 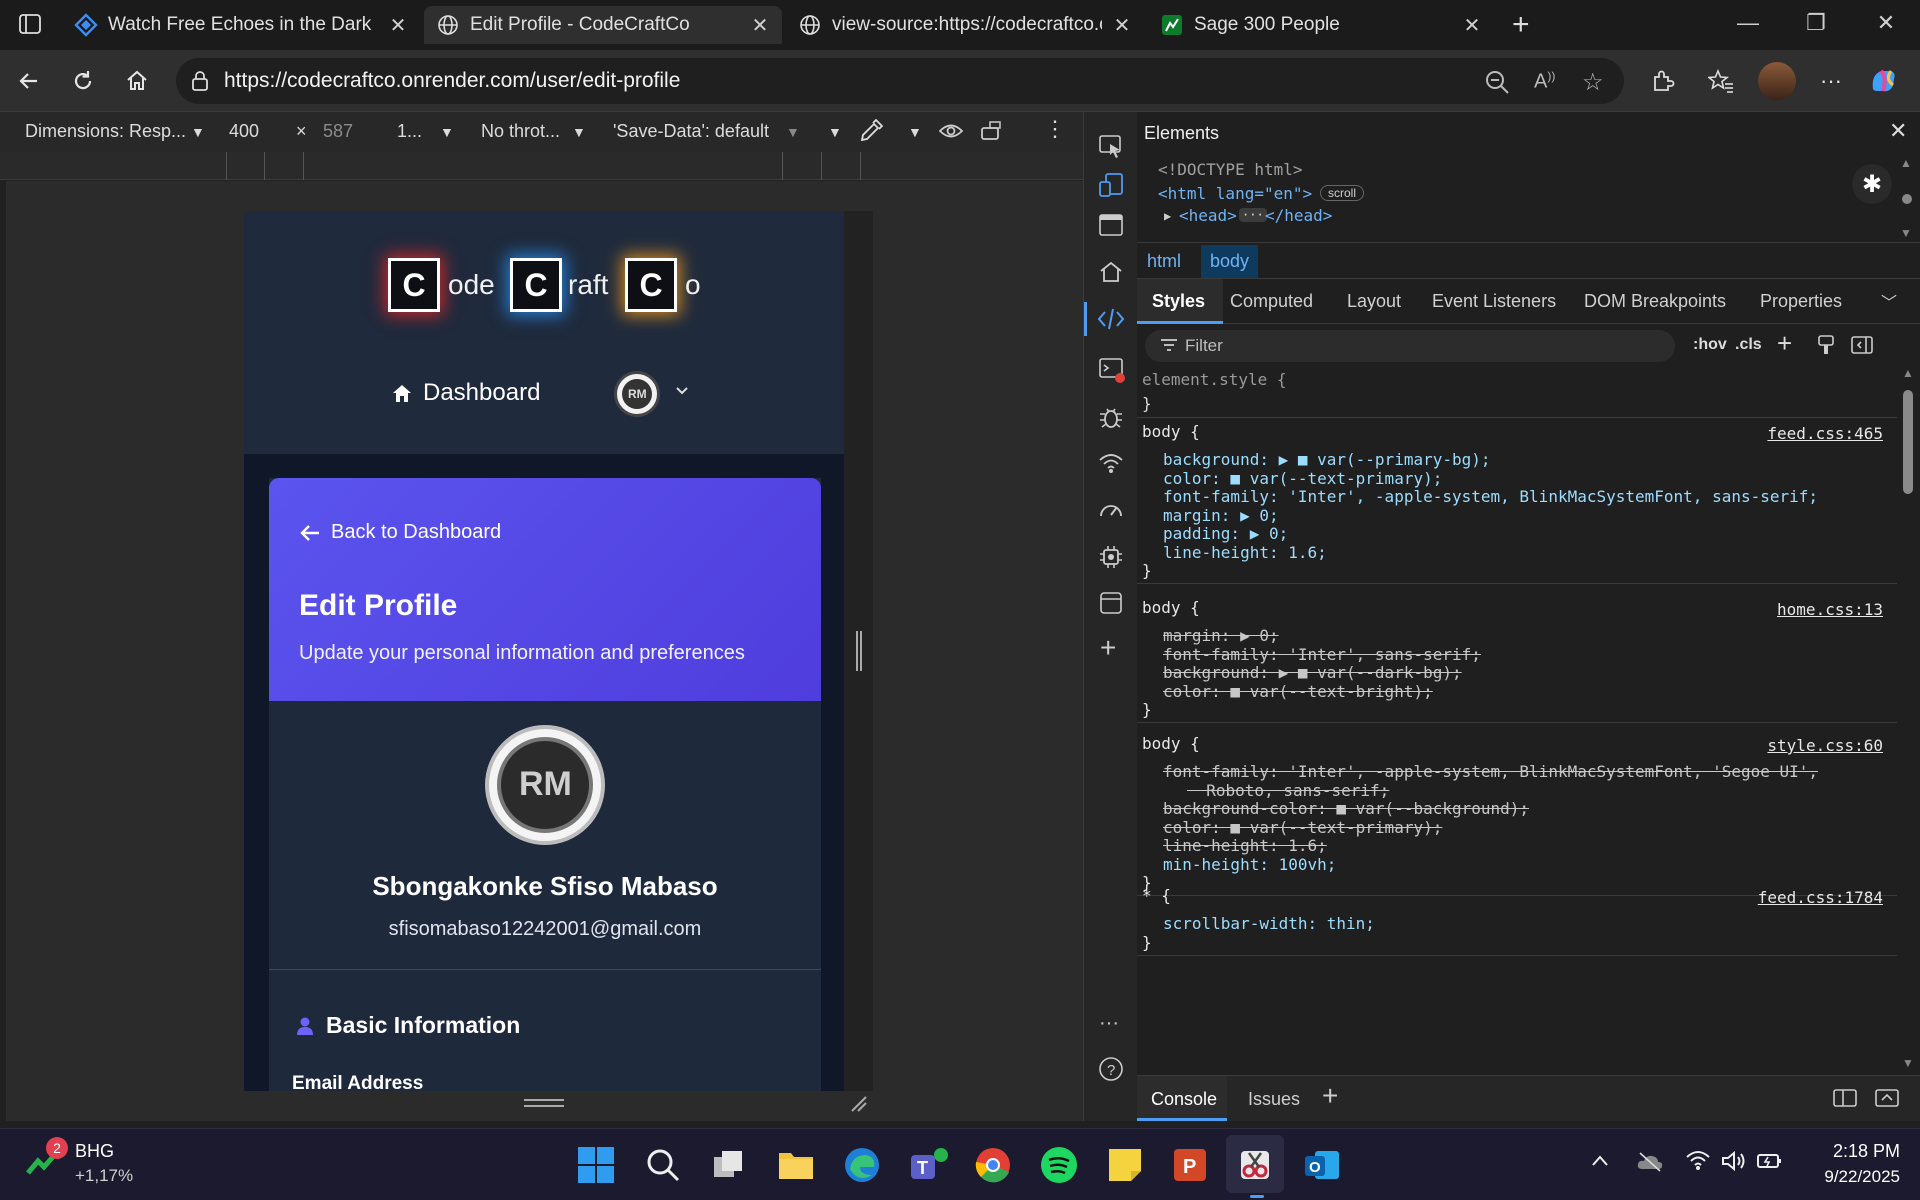 What do you see at coordinates (1710, 345) in the screenshot?
I see `hov-toggle: :hov` at bounding box center [1710, 345].